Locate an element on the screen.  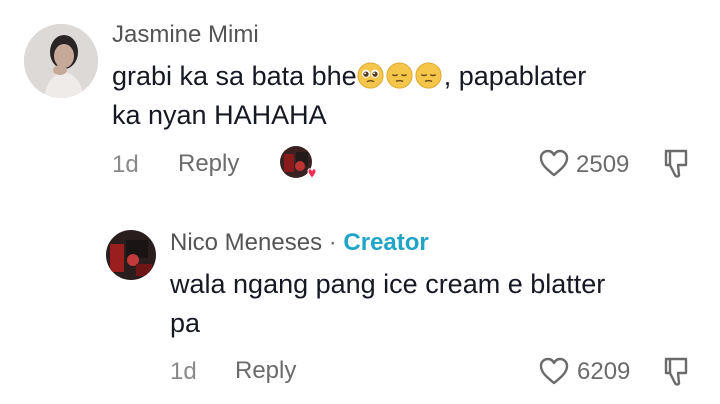
like-count: 2509 is located at coordinates (603, 164).